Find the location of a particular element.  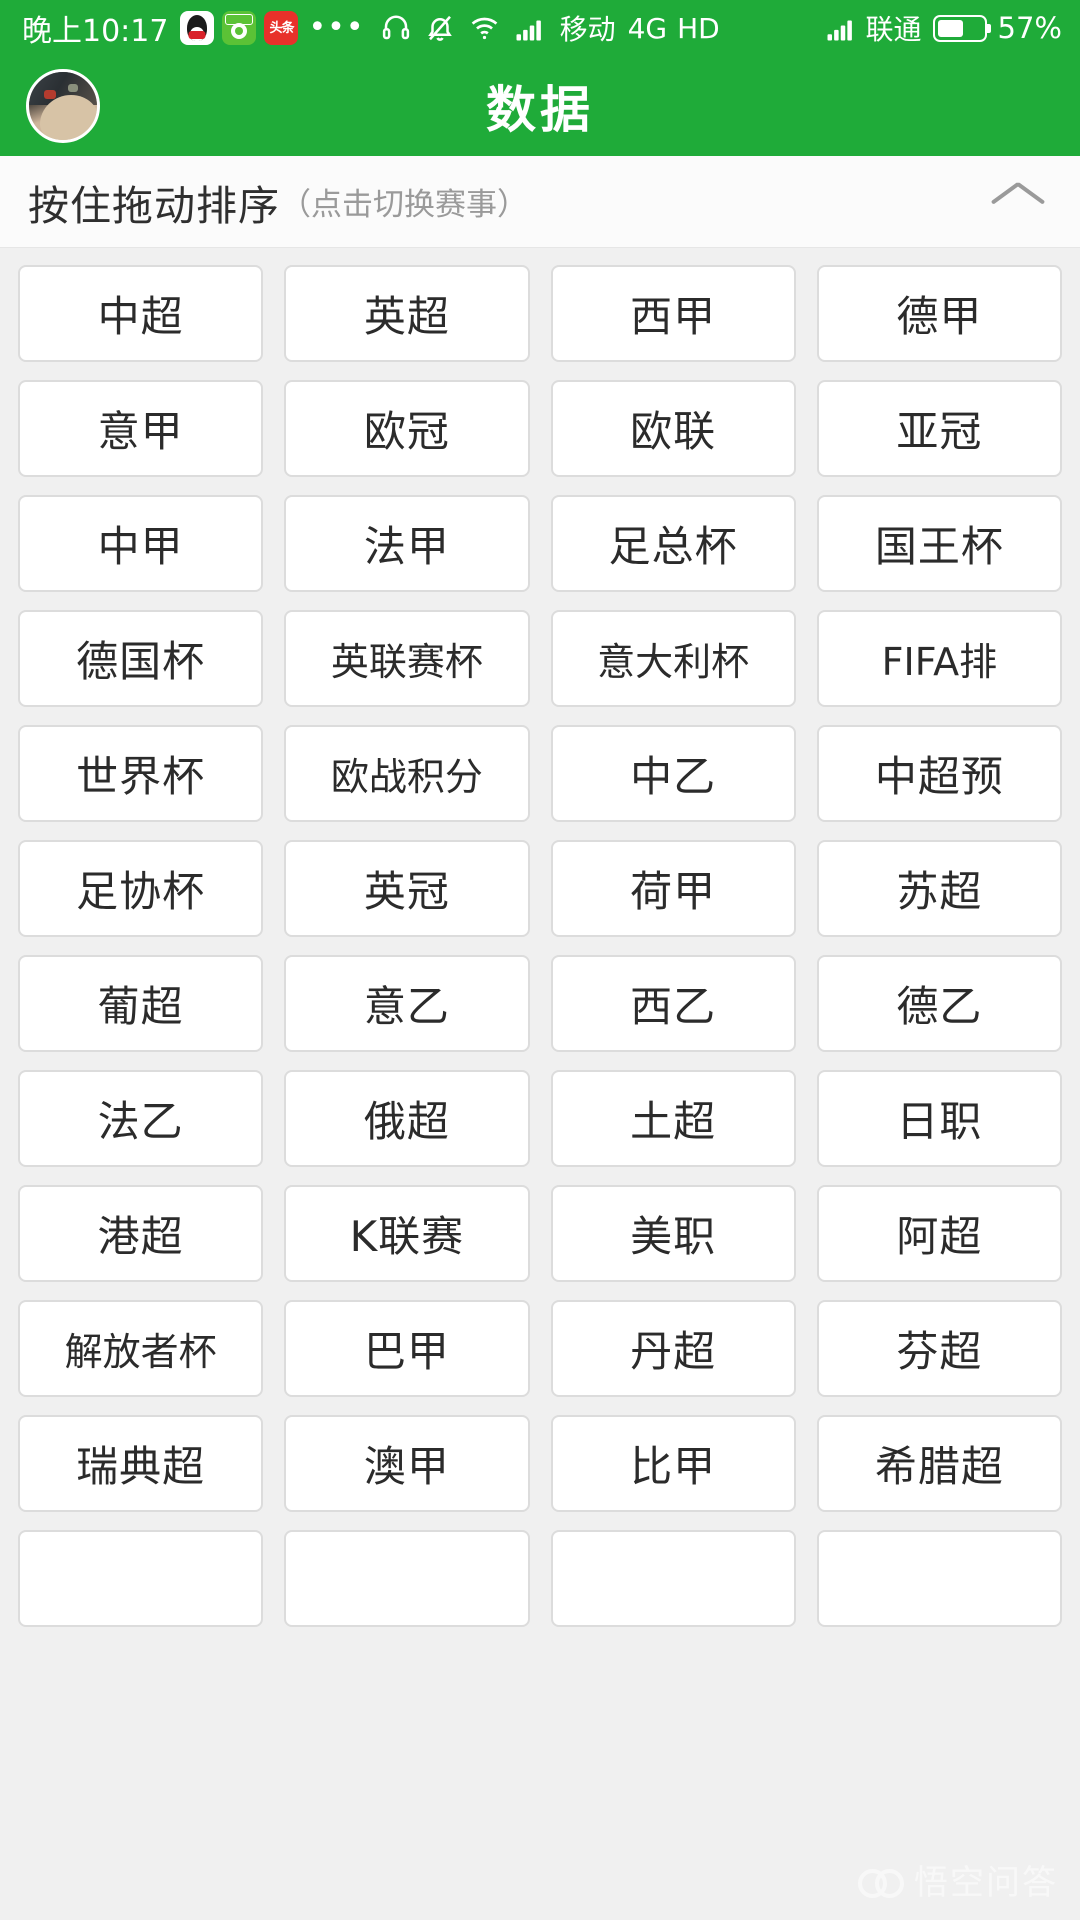

league-tile: 美职 is located at coordinates (673, 1233).